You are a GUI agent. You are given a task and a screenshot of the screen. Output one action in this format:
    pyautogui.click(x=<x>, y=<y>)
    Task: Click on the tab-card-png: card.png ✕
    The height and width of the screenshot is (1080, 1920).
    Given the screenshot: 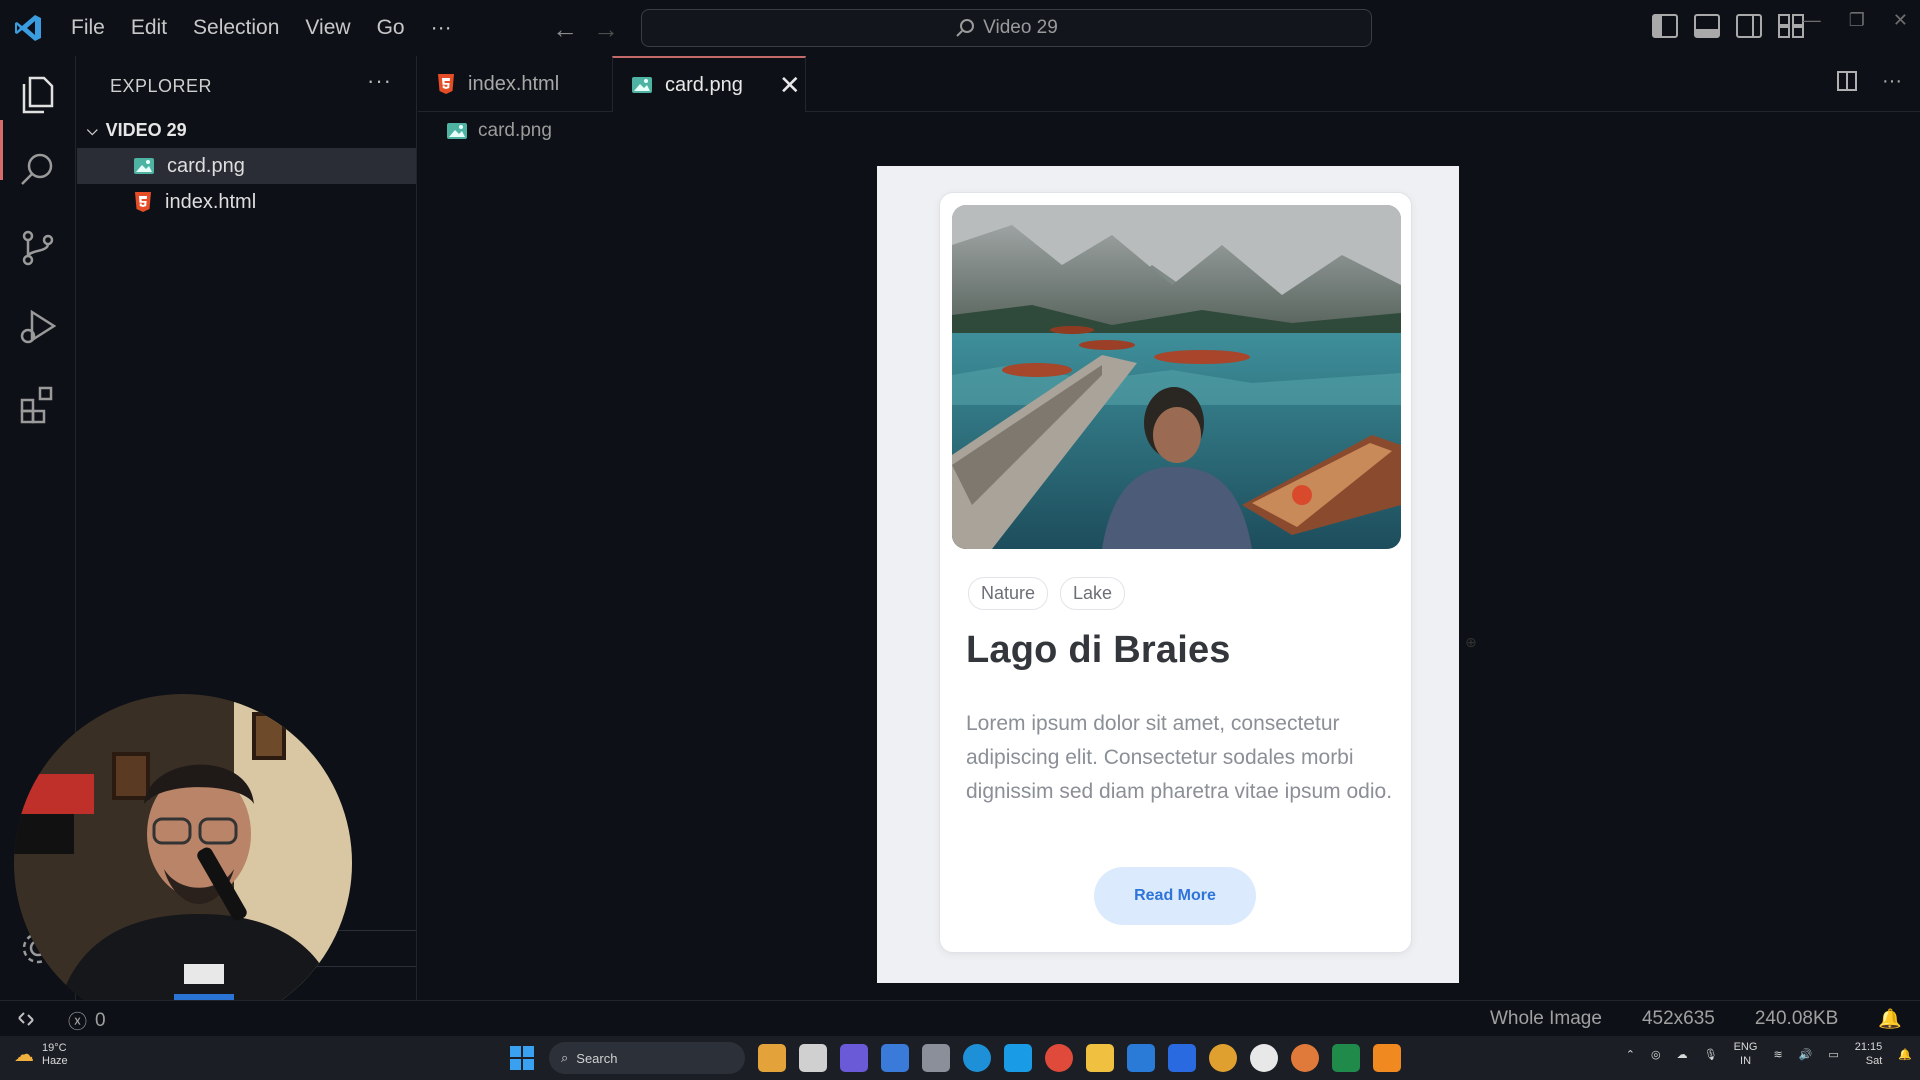 What is the action you would take?
    pyautogui.click(x=709, y=84)
    